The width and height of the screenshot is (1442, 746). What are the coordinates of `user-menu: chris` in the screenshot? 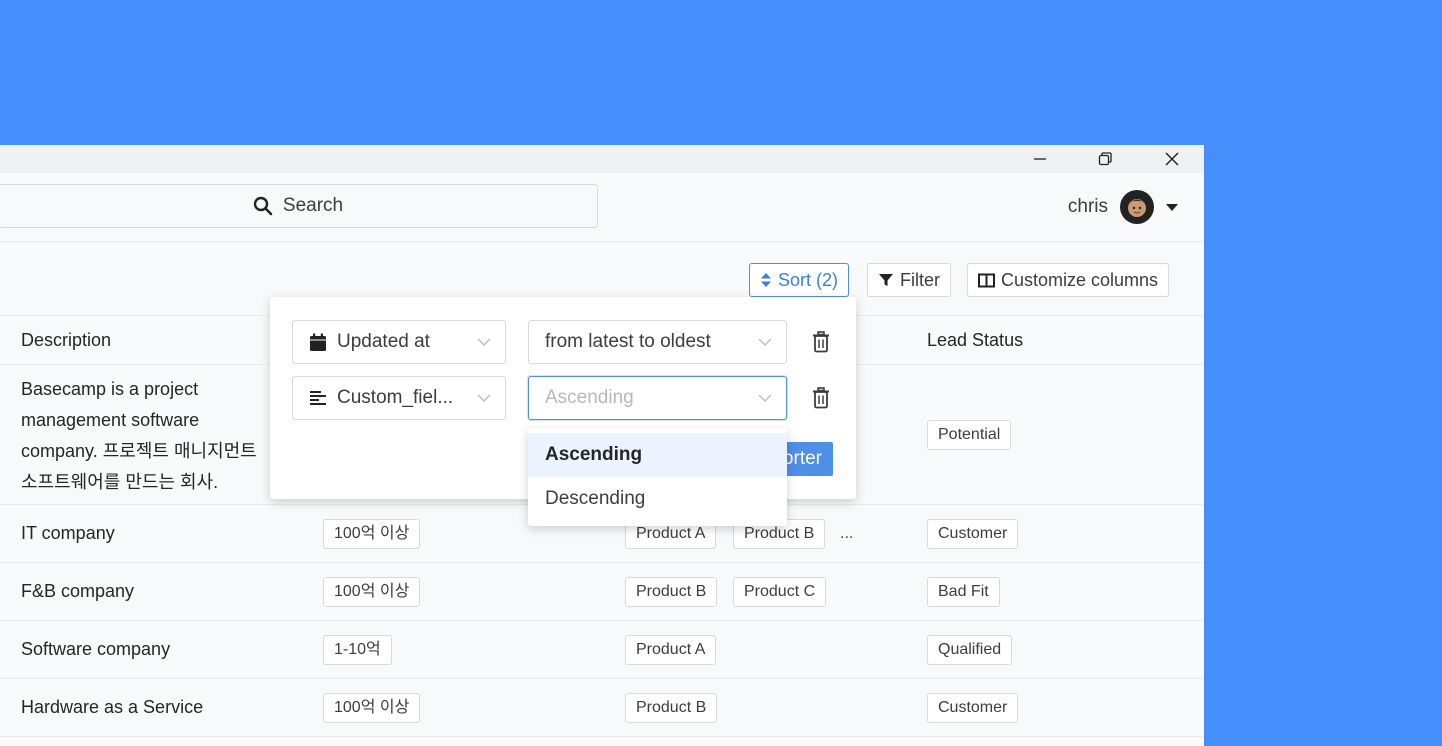 It's located at (1123, 207).